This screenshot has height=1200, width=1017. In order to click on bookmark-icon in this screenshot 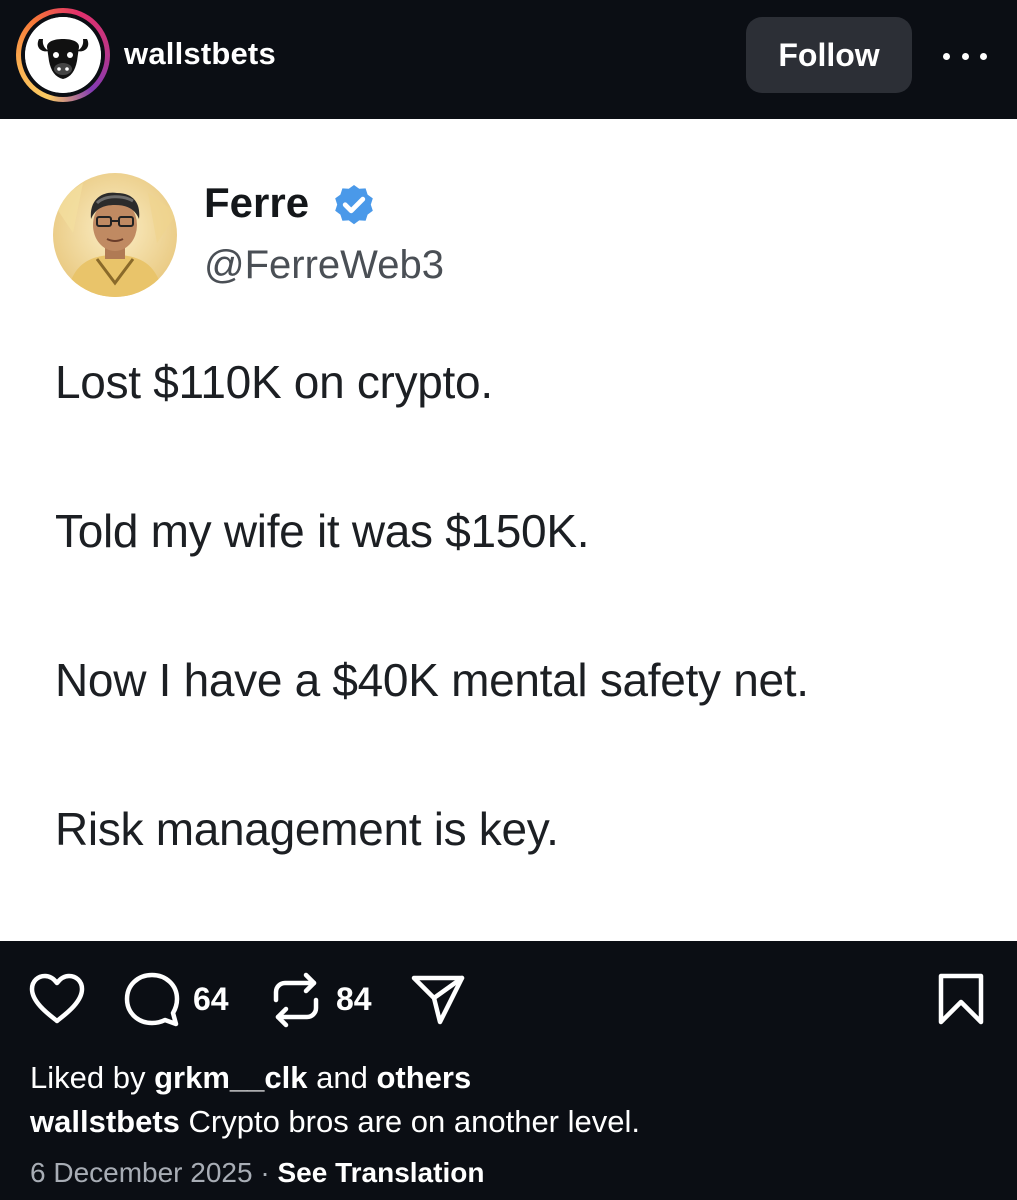, I will do `click(961, 999)`.